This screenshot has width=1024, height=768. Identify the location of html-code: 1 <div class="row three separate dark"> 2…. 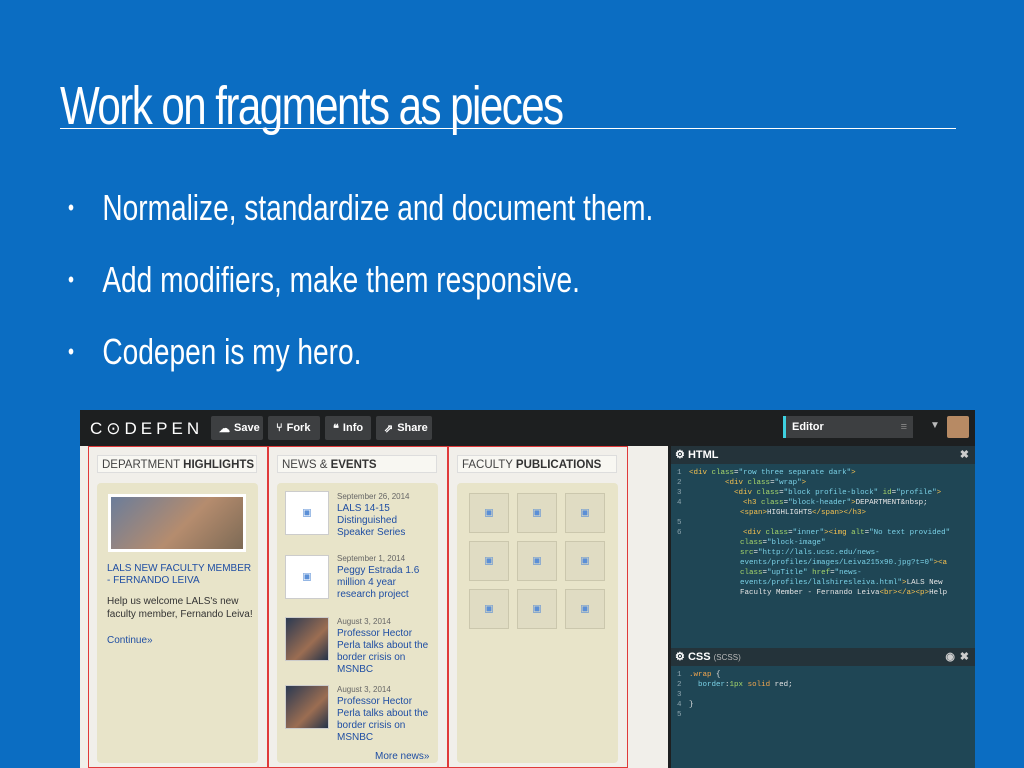
(813, 533).